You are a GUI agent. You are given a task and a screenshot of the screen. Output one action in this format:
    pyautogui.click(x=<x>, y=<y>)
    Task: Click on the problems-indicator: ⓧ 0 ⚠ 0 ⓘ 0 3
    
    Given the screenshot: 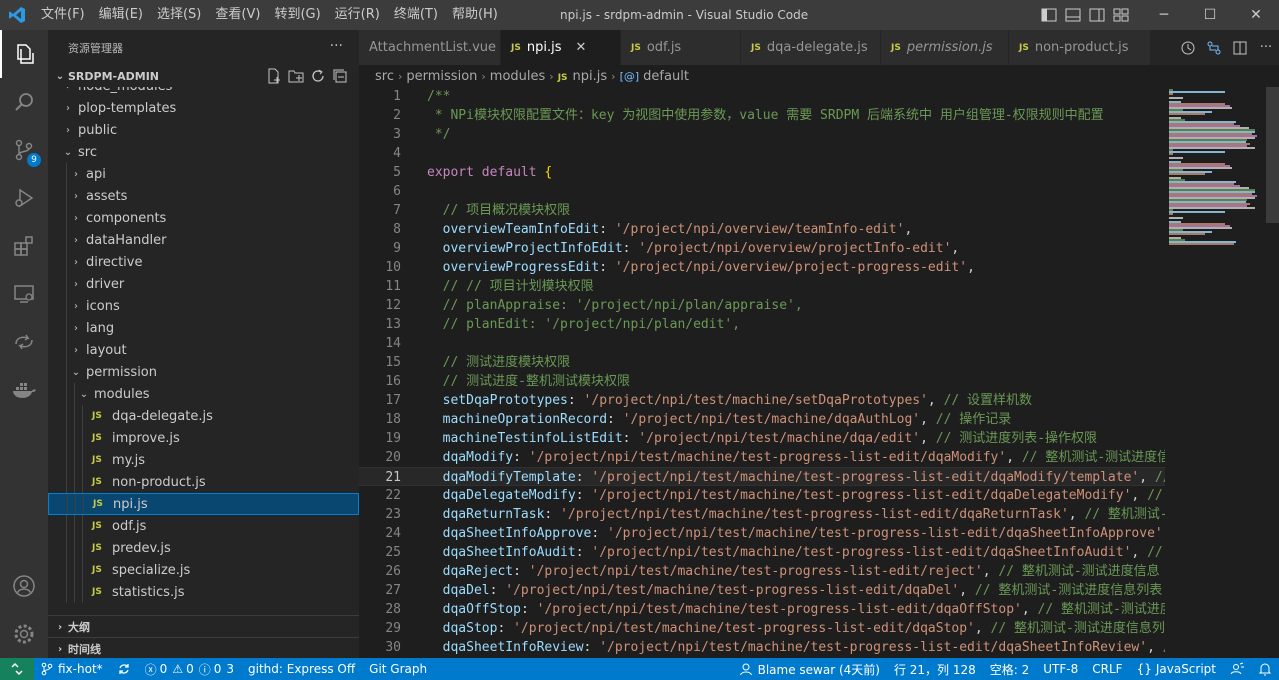 What is the action you would take?
    pyautogui.click(x=189, y=669)
    